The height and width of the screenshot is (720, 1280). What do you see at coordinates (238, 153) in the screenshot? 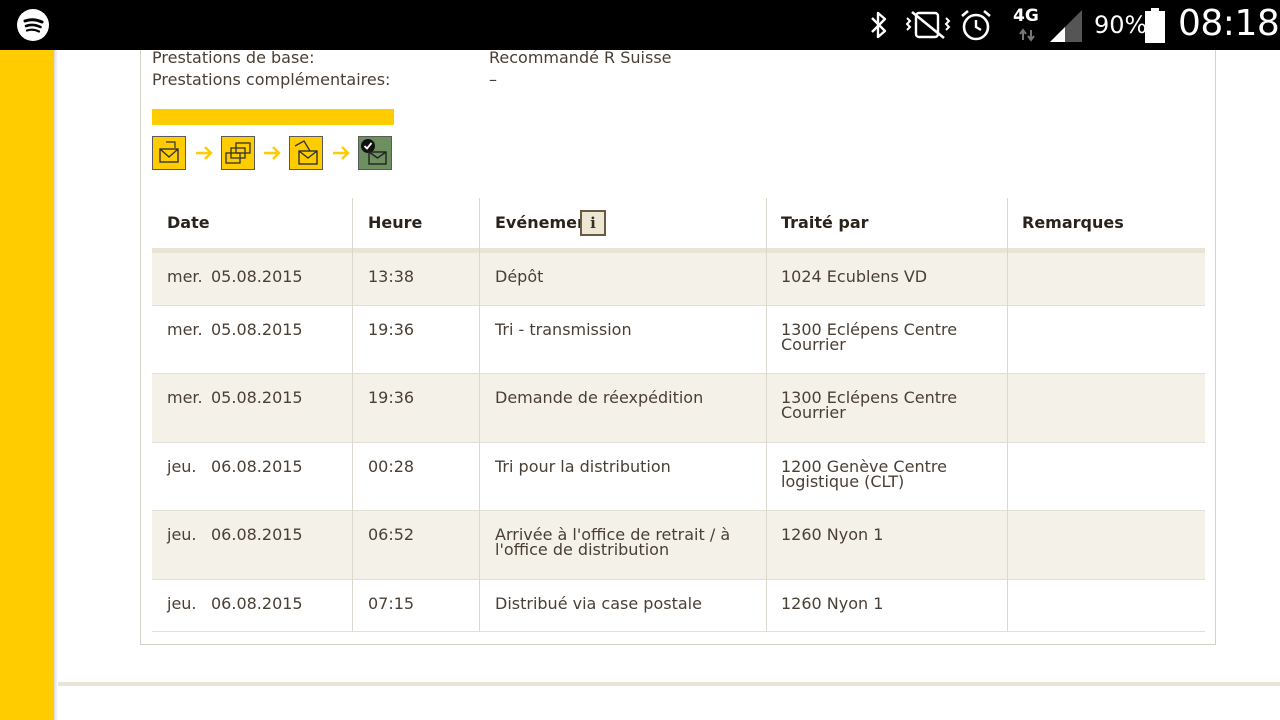
I see `sorting-icon` at bounding box center [238, 153].